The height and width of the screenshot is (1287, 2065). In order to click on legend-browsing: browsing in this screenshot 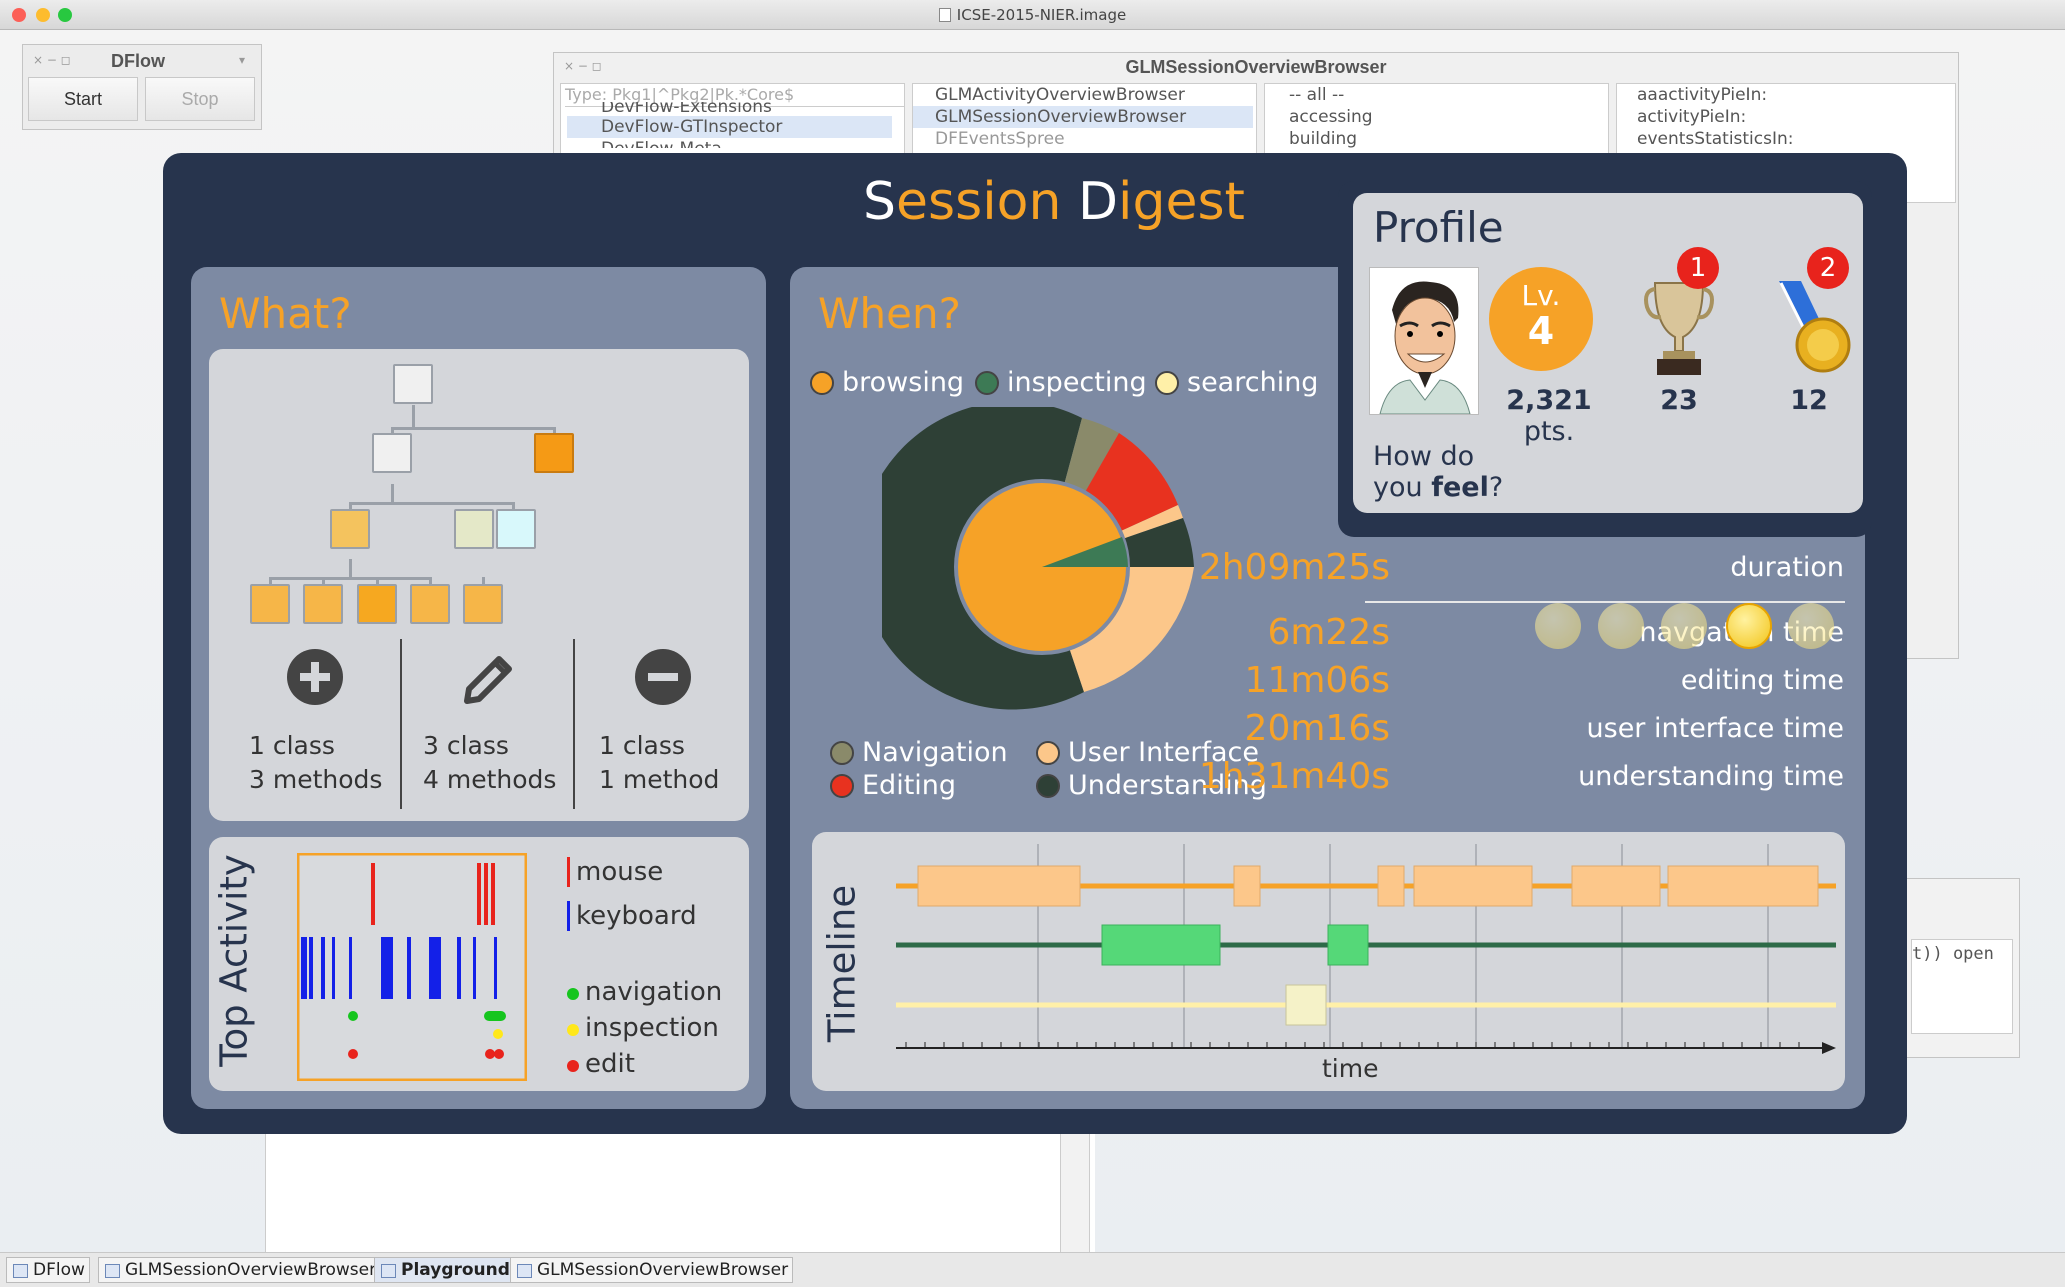, I will do `click(887, 382)`.